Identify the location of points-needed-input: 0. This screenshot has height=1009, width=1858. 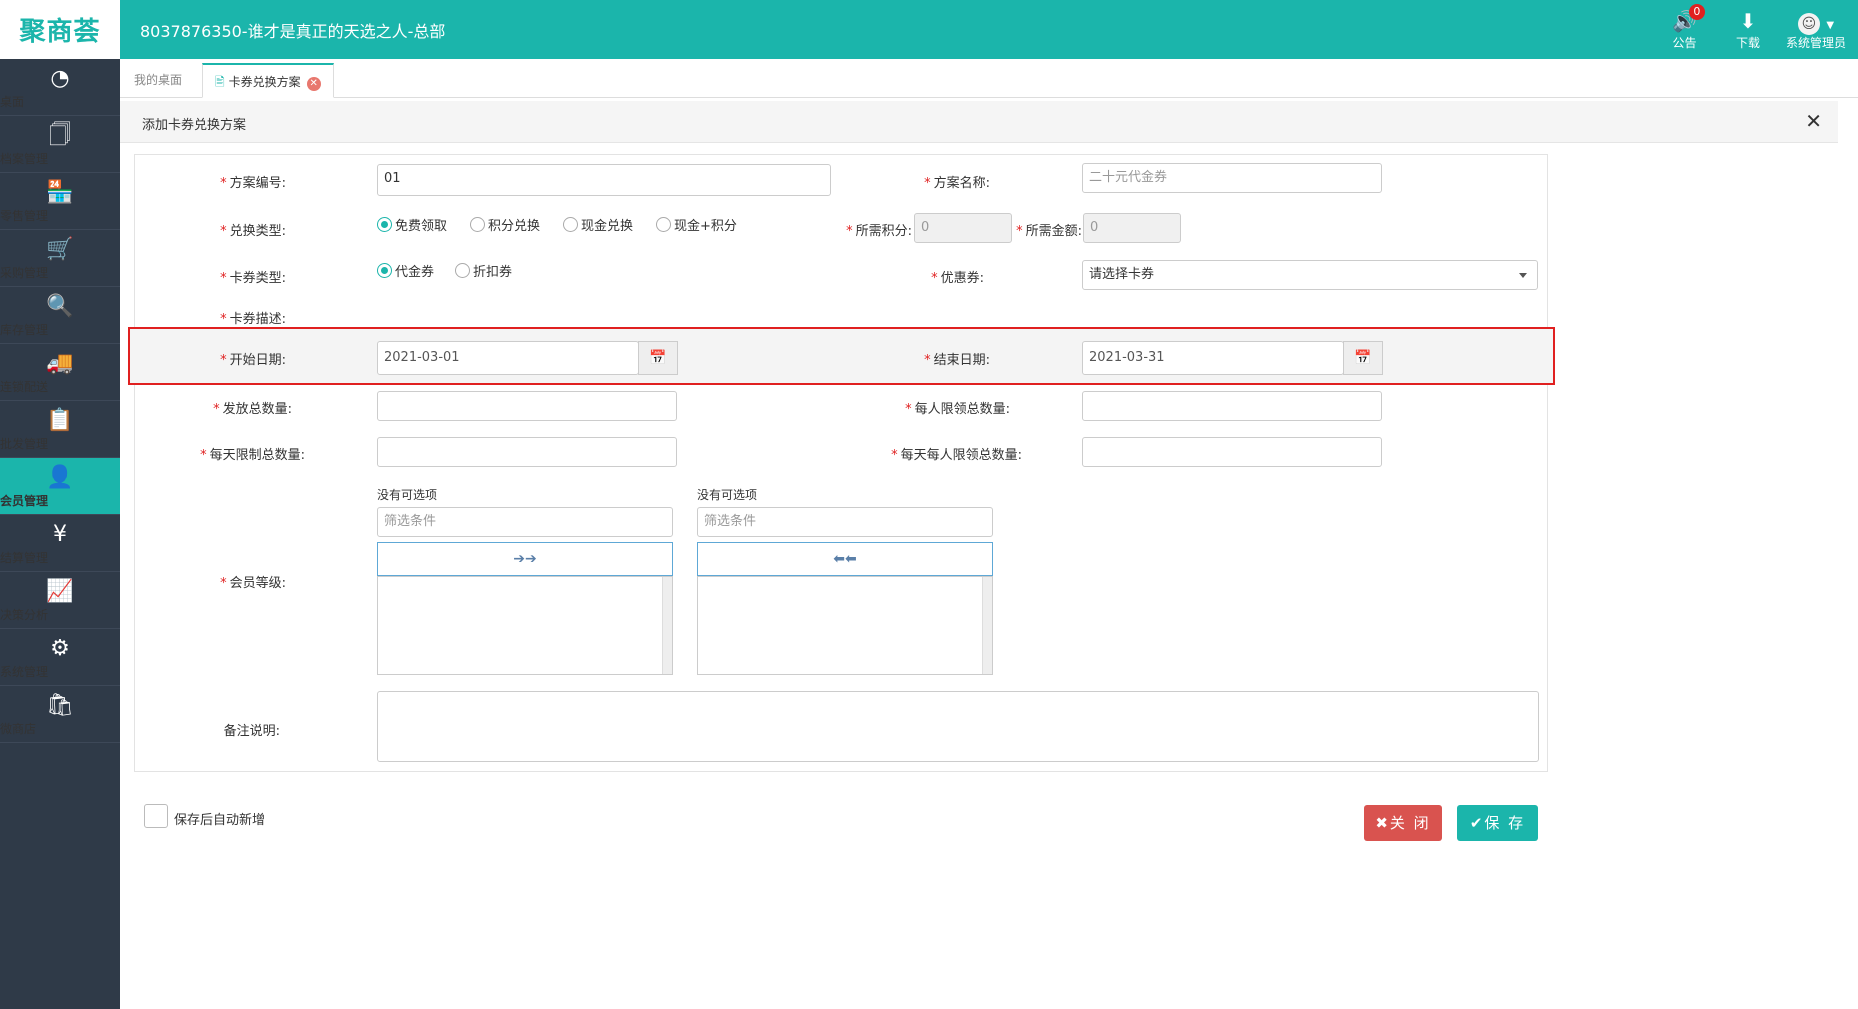
(963, 228).